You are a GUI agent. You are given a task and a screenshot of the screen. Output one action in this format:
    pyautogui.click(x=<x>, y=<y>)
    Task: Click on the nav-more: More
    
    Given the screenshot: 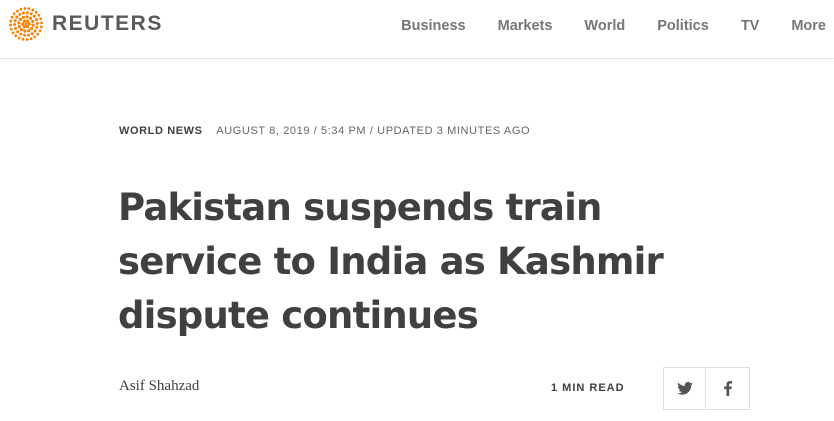 What is the action you would take?
    pyautogui.click(x=808, y=26)
    